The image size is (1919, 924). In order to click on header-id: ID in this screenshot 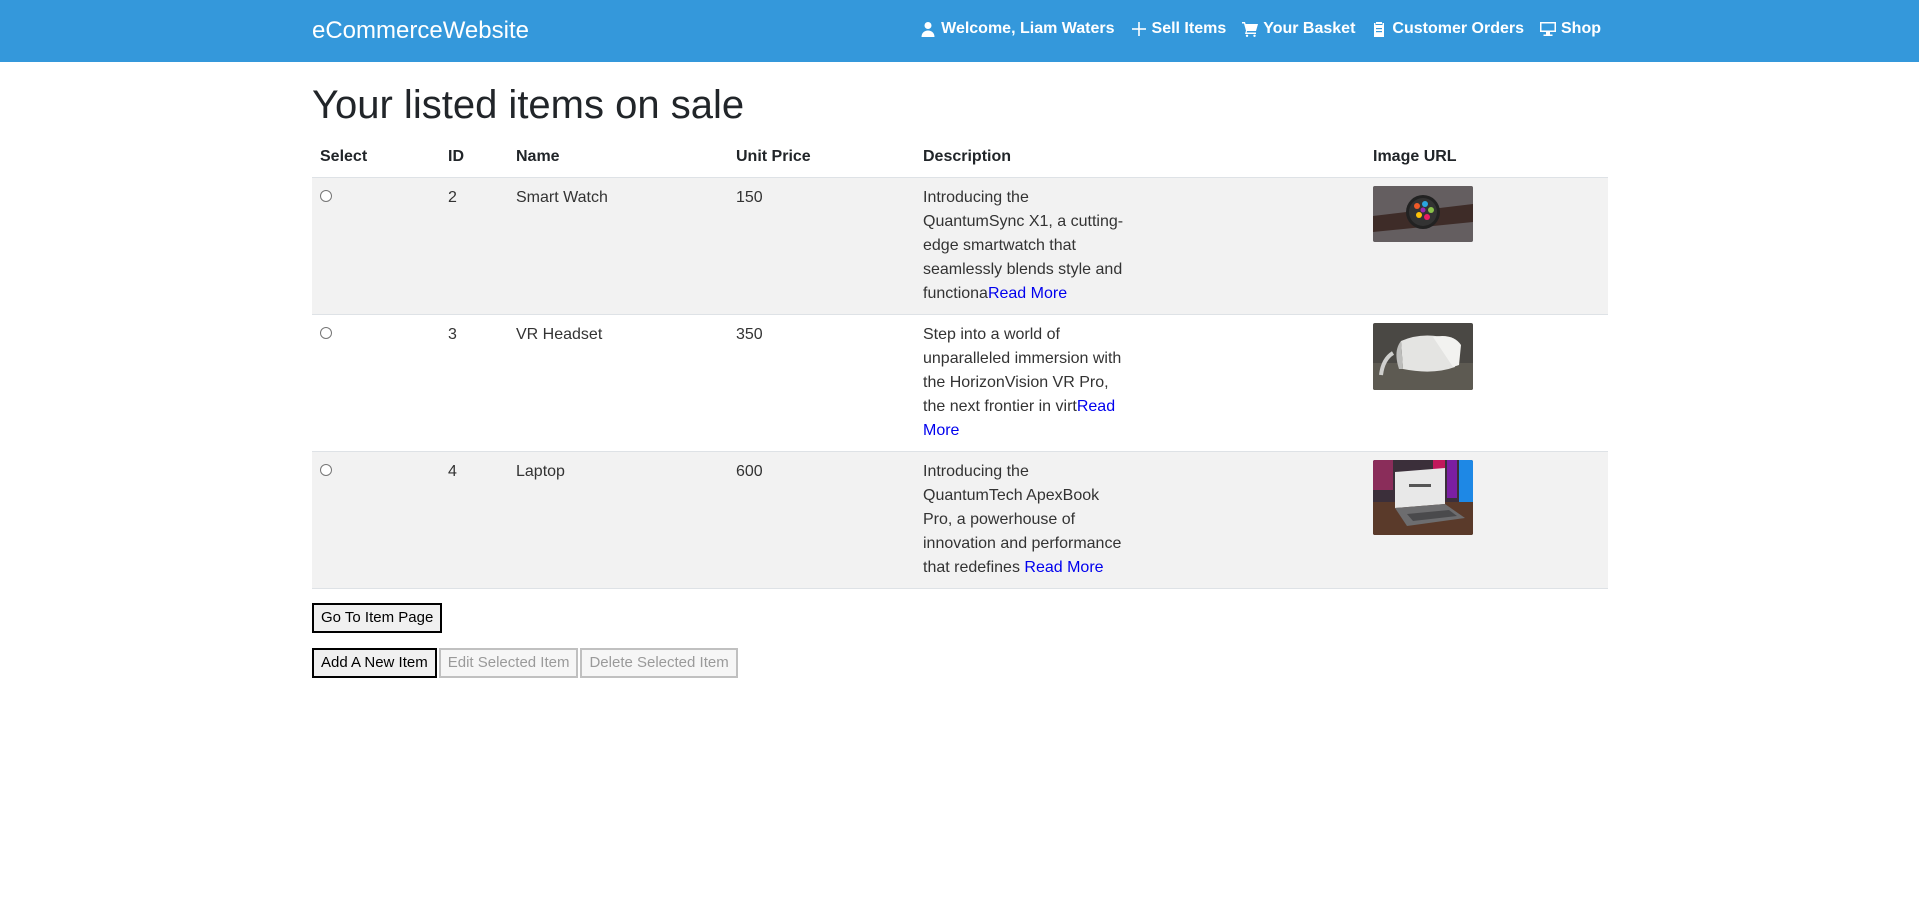, I will do `click(474, 159)`.